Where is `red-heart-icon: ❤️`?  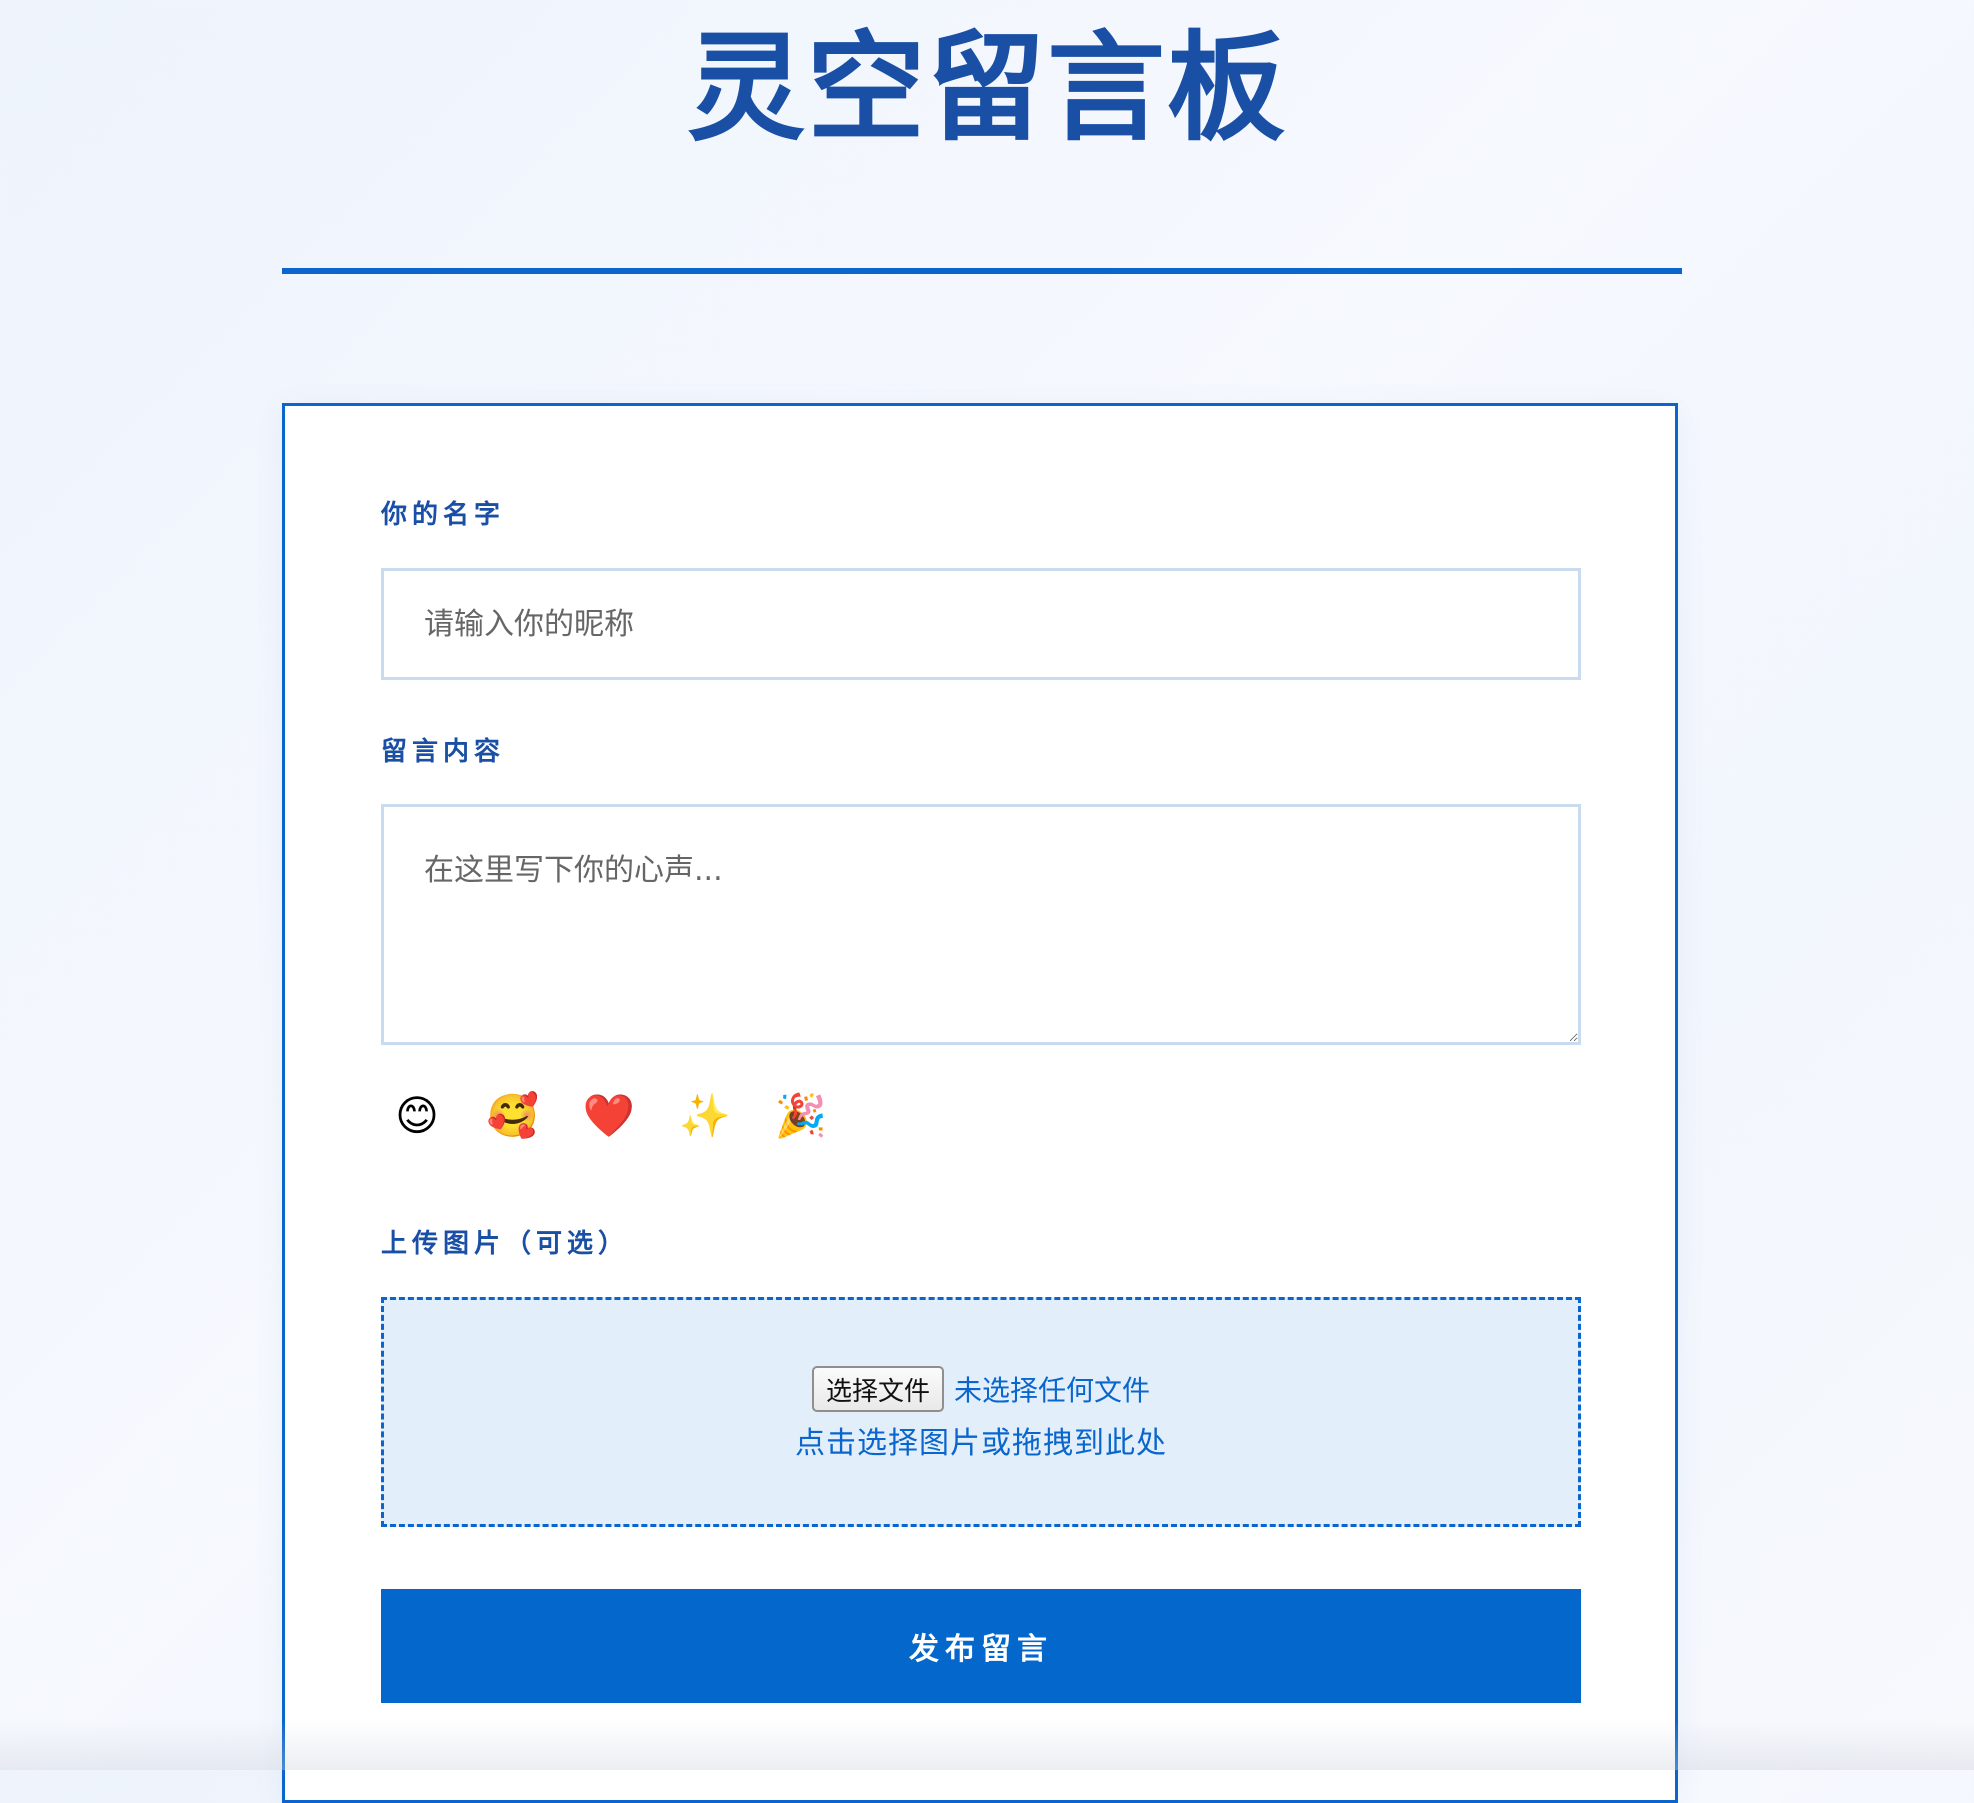
red-heart-icon: ❤️ is located at coordinates (609, 1116).